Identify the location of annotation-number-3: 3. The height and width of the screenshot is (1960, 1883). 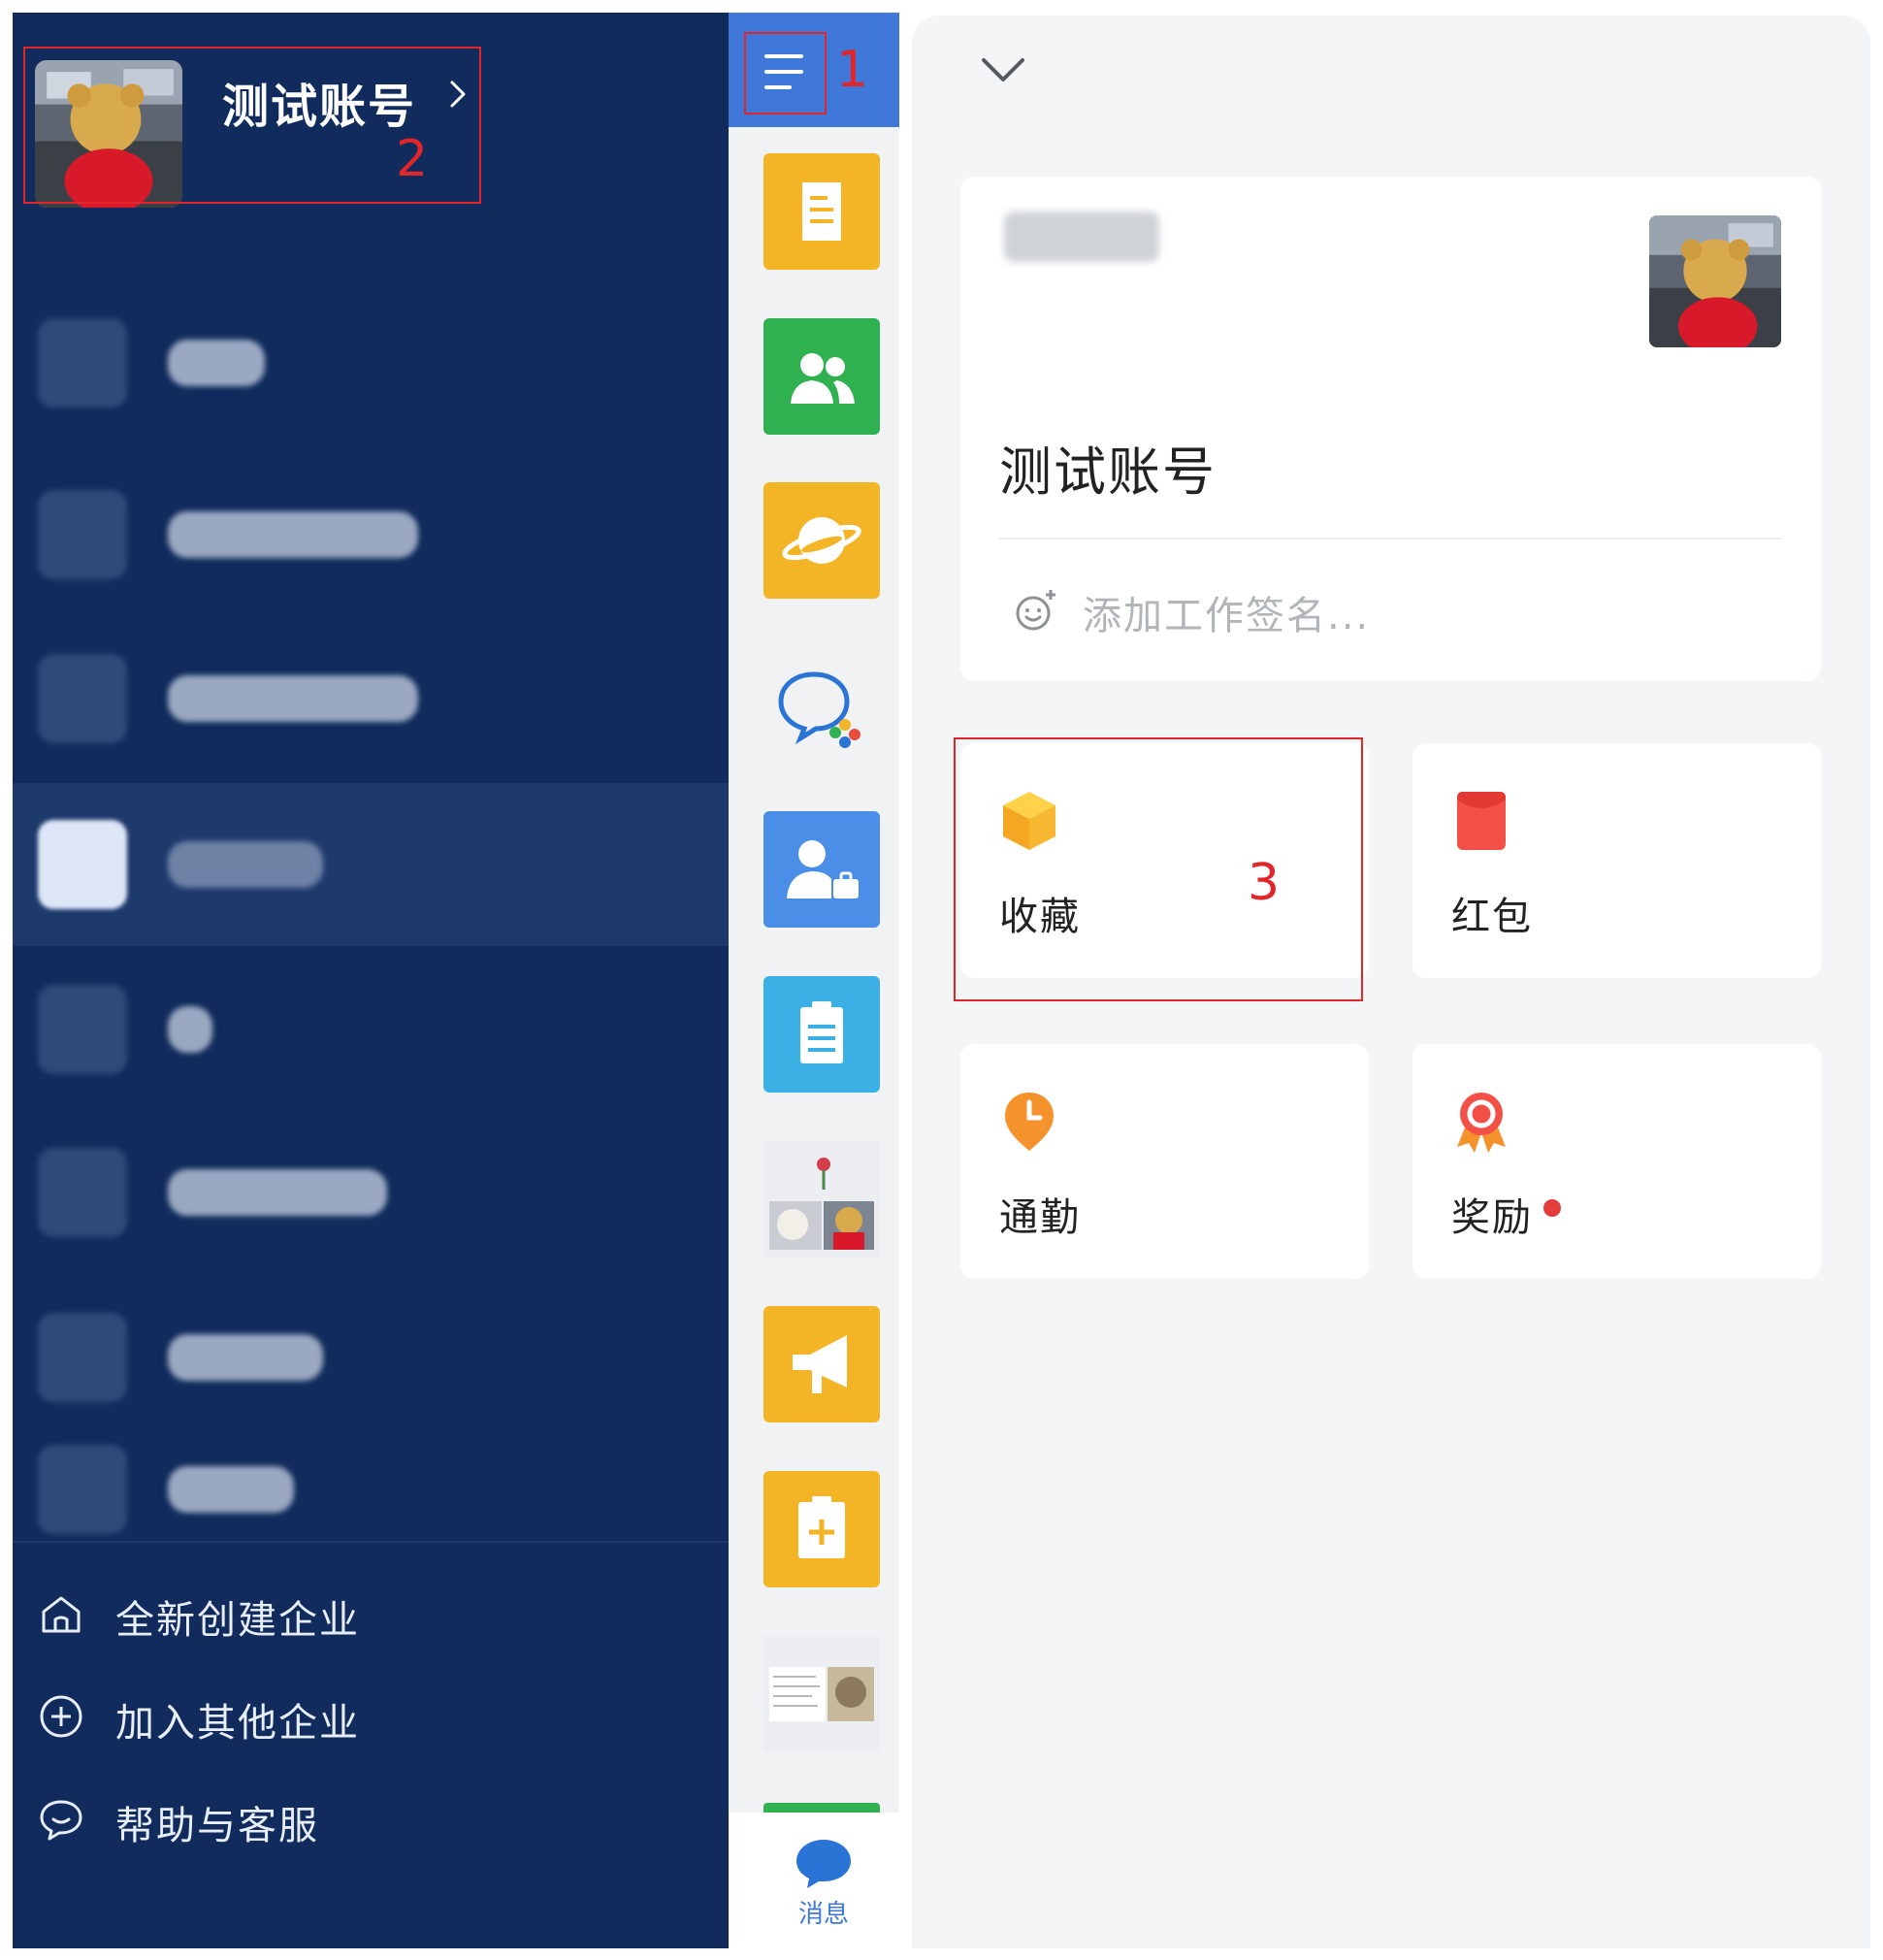
(1264, 883).